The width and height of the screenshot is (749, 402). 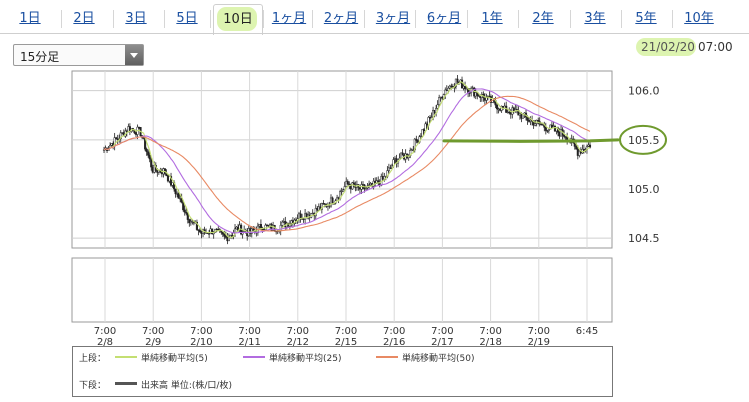 What do you see at coordinates (387, 357) in the screenshot?
I see `legend-line-sma50` at bounding box center [387, 357].